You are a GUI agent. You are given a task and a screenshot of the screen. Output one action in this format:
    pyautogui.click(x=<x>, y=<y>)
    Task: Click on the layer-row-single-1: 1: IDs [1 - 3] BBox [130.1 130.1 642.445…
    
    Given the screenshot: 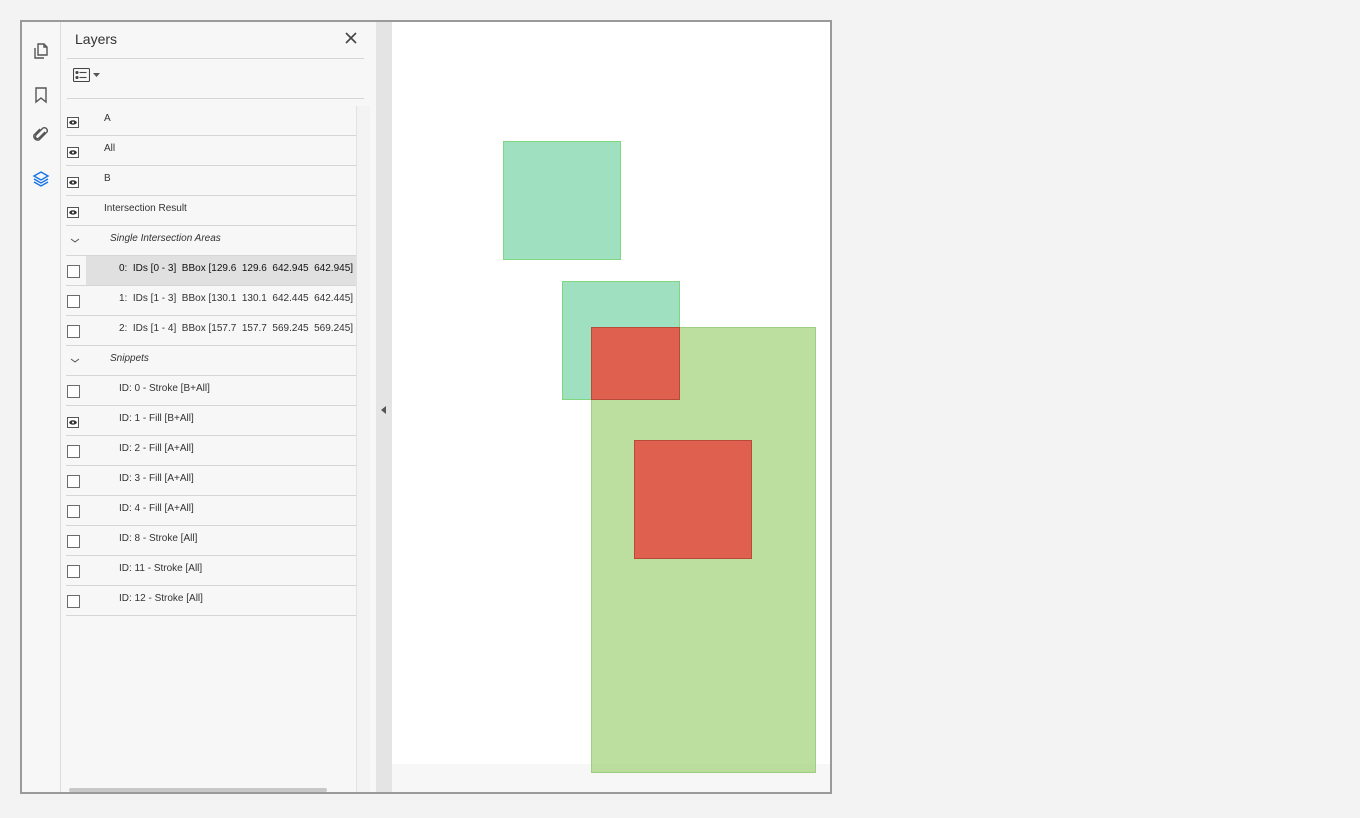 What is the action you would take?
    pyautogui.click(x=211, y=301)
    